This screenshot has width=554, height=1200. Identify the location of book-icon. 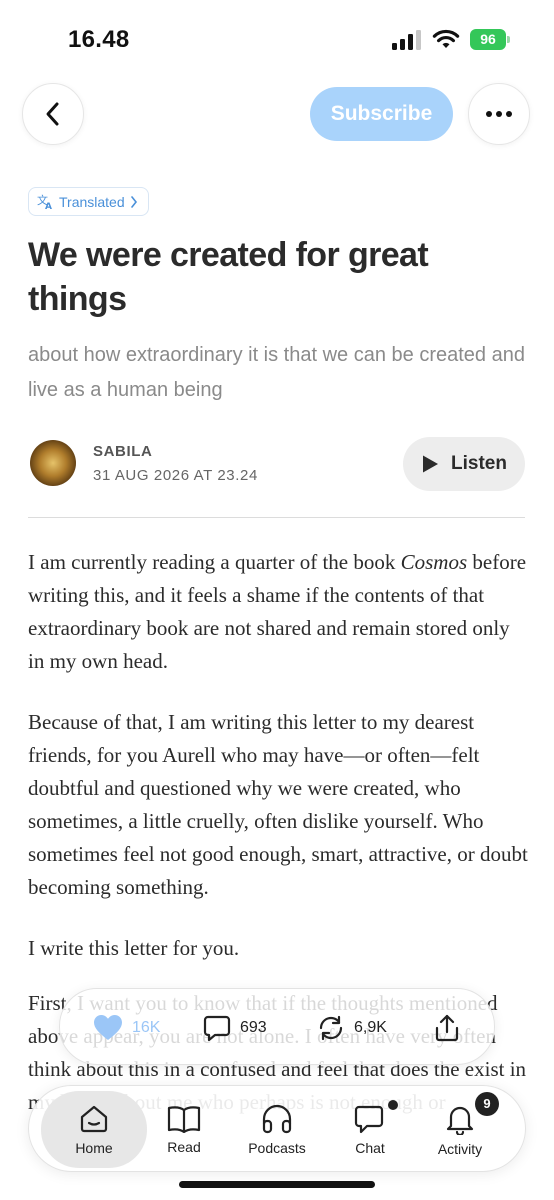
(184, 1119).